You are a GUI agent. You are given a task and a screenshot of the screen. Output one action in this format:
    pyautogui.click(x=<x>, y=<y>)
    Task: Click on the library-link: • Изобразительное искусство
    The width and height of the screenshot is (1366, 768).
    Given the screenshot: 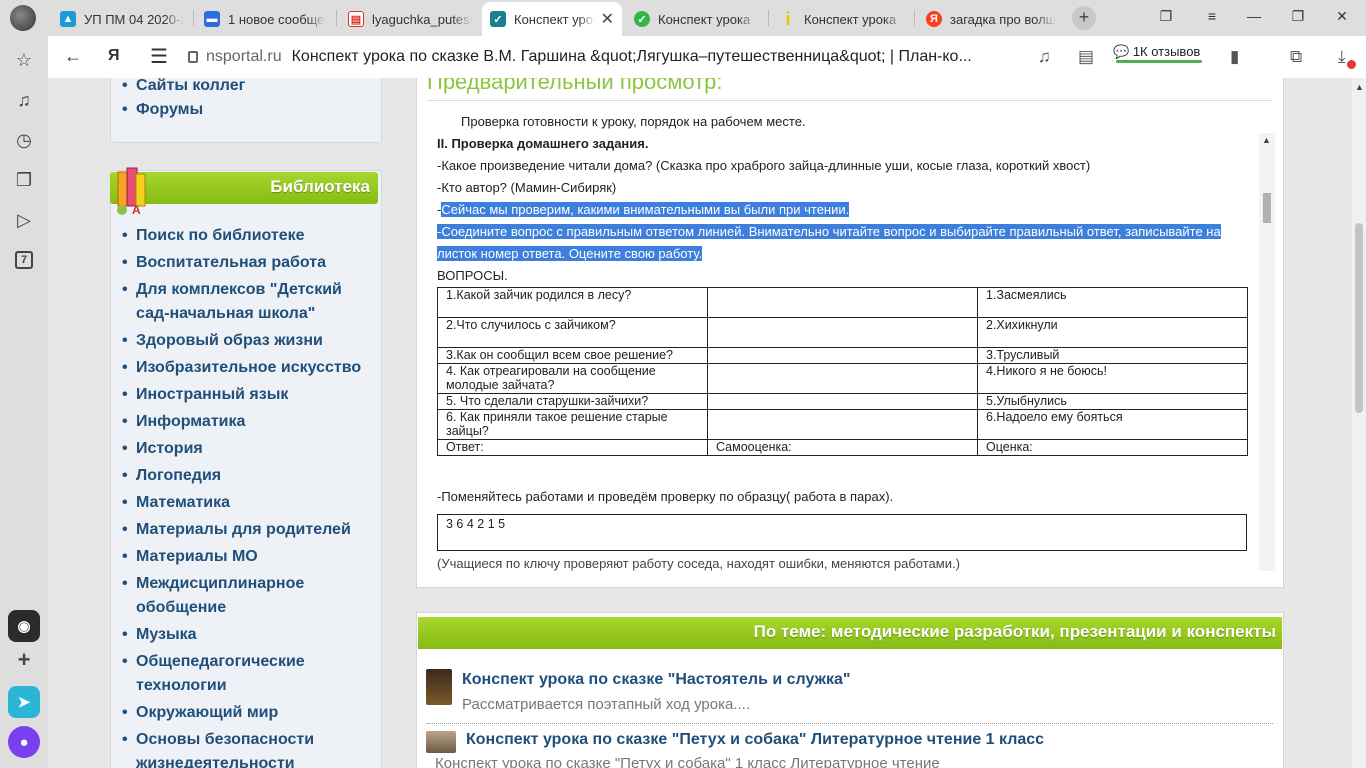 What is the action you would take?
    pyautogui.click(x=241, y=368)
    